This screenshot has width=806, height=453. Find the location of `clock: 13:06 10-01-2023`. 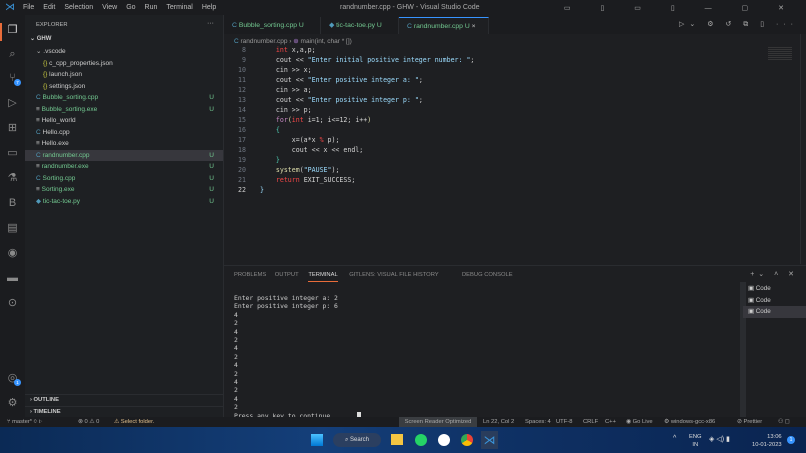

clock: 13:06 10-01-2023 is located at coordinates (767, 441).